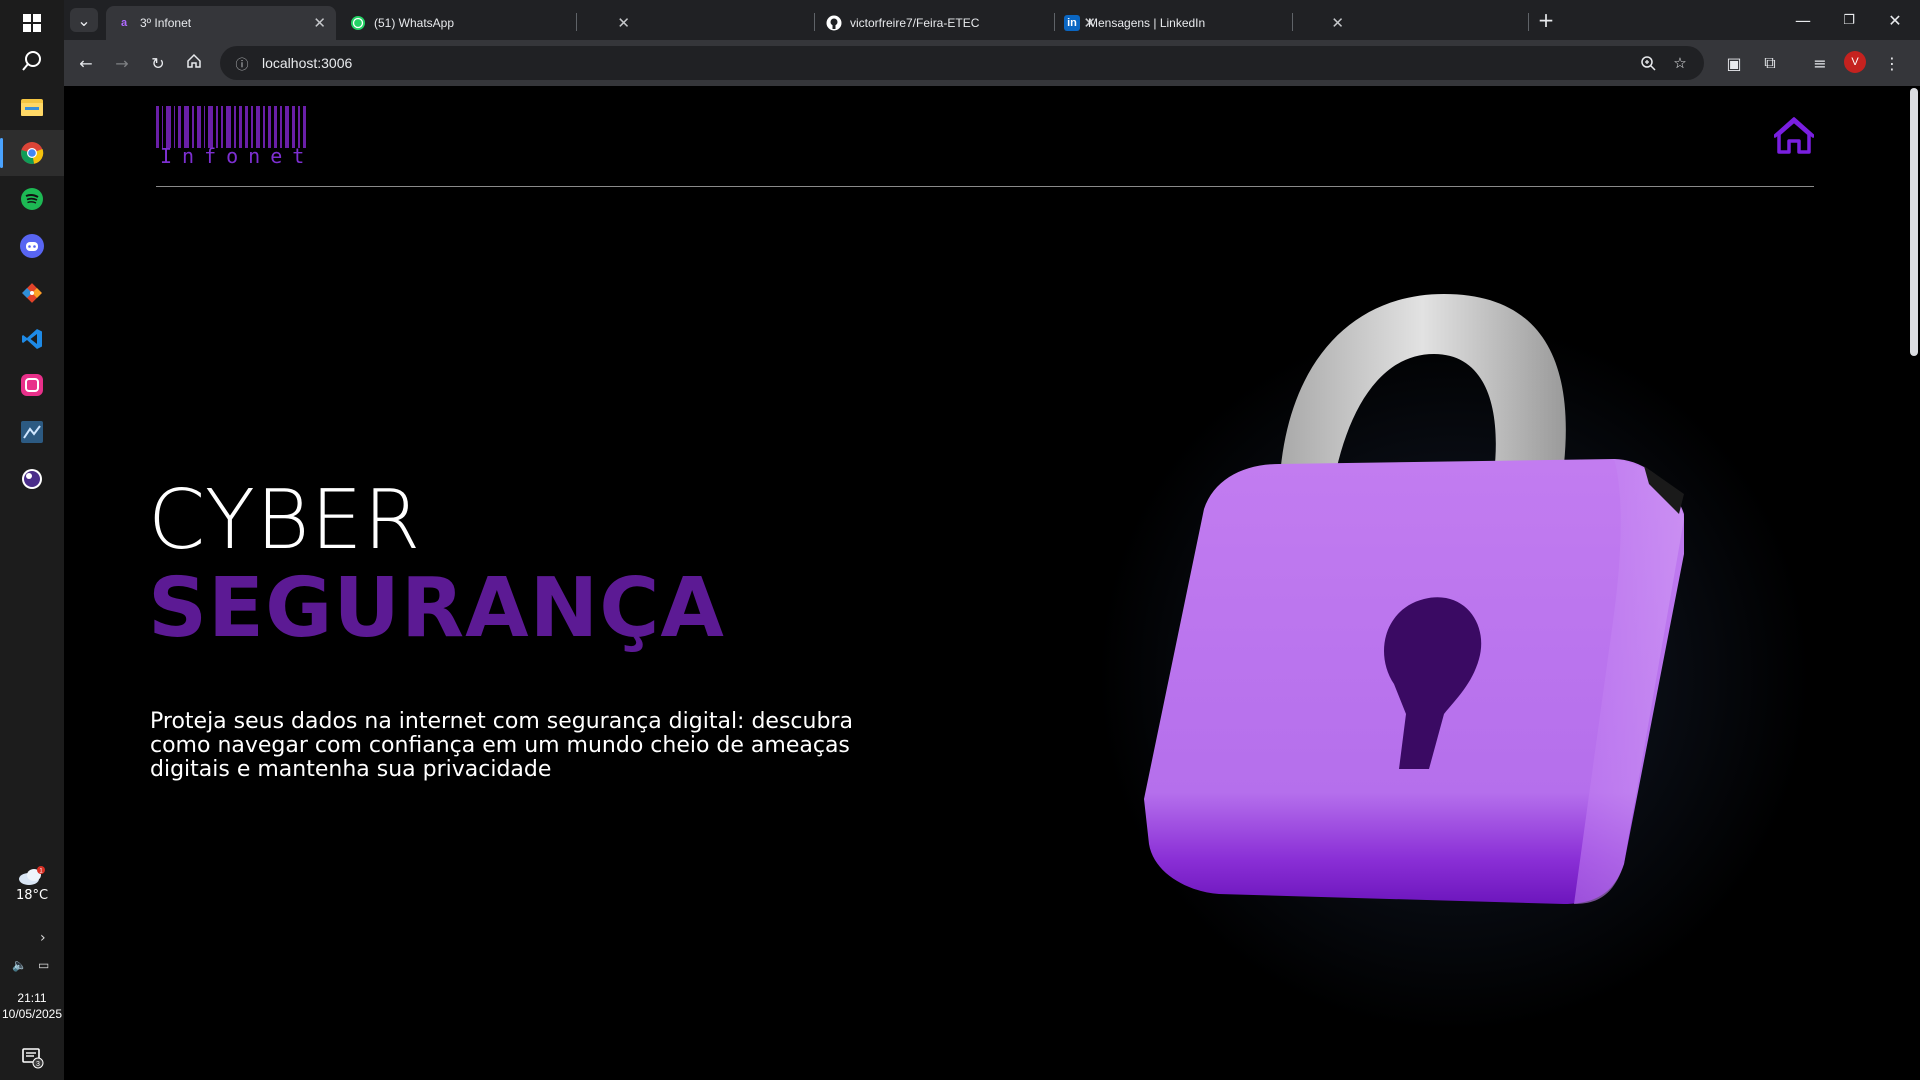 Image resolution: width=1920 pixels, height=1080 pixels. I want to click on address-url: localhost:3006, so click(307, 63).